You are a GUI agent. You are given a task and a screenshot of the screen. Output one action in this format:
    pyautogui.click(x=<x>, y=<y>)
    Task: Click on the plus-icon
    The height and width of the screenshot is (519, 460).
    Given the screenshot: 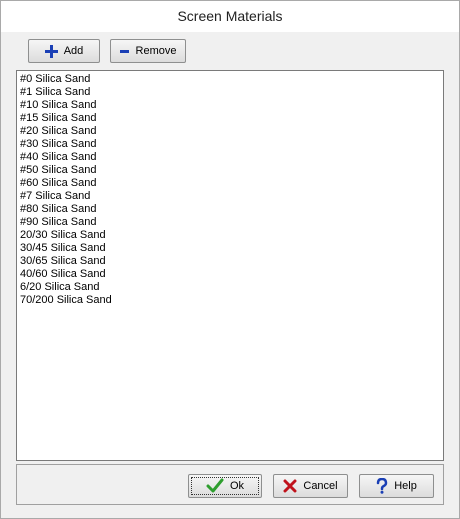 What is the action you would take?
    pyautogui.click(x=51, y=51)
    